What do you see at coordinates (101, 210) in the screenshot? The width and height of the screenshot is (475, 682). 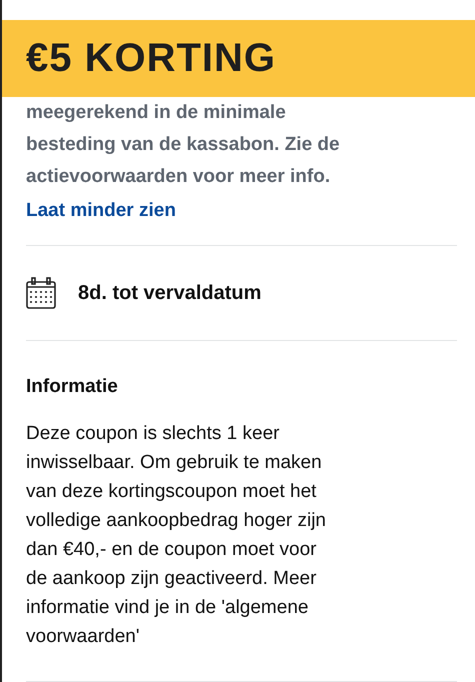 I see `toggle-link: Laat minder zien` at bounding box center [101, 210].